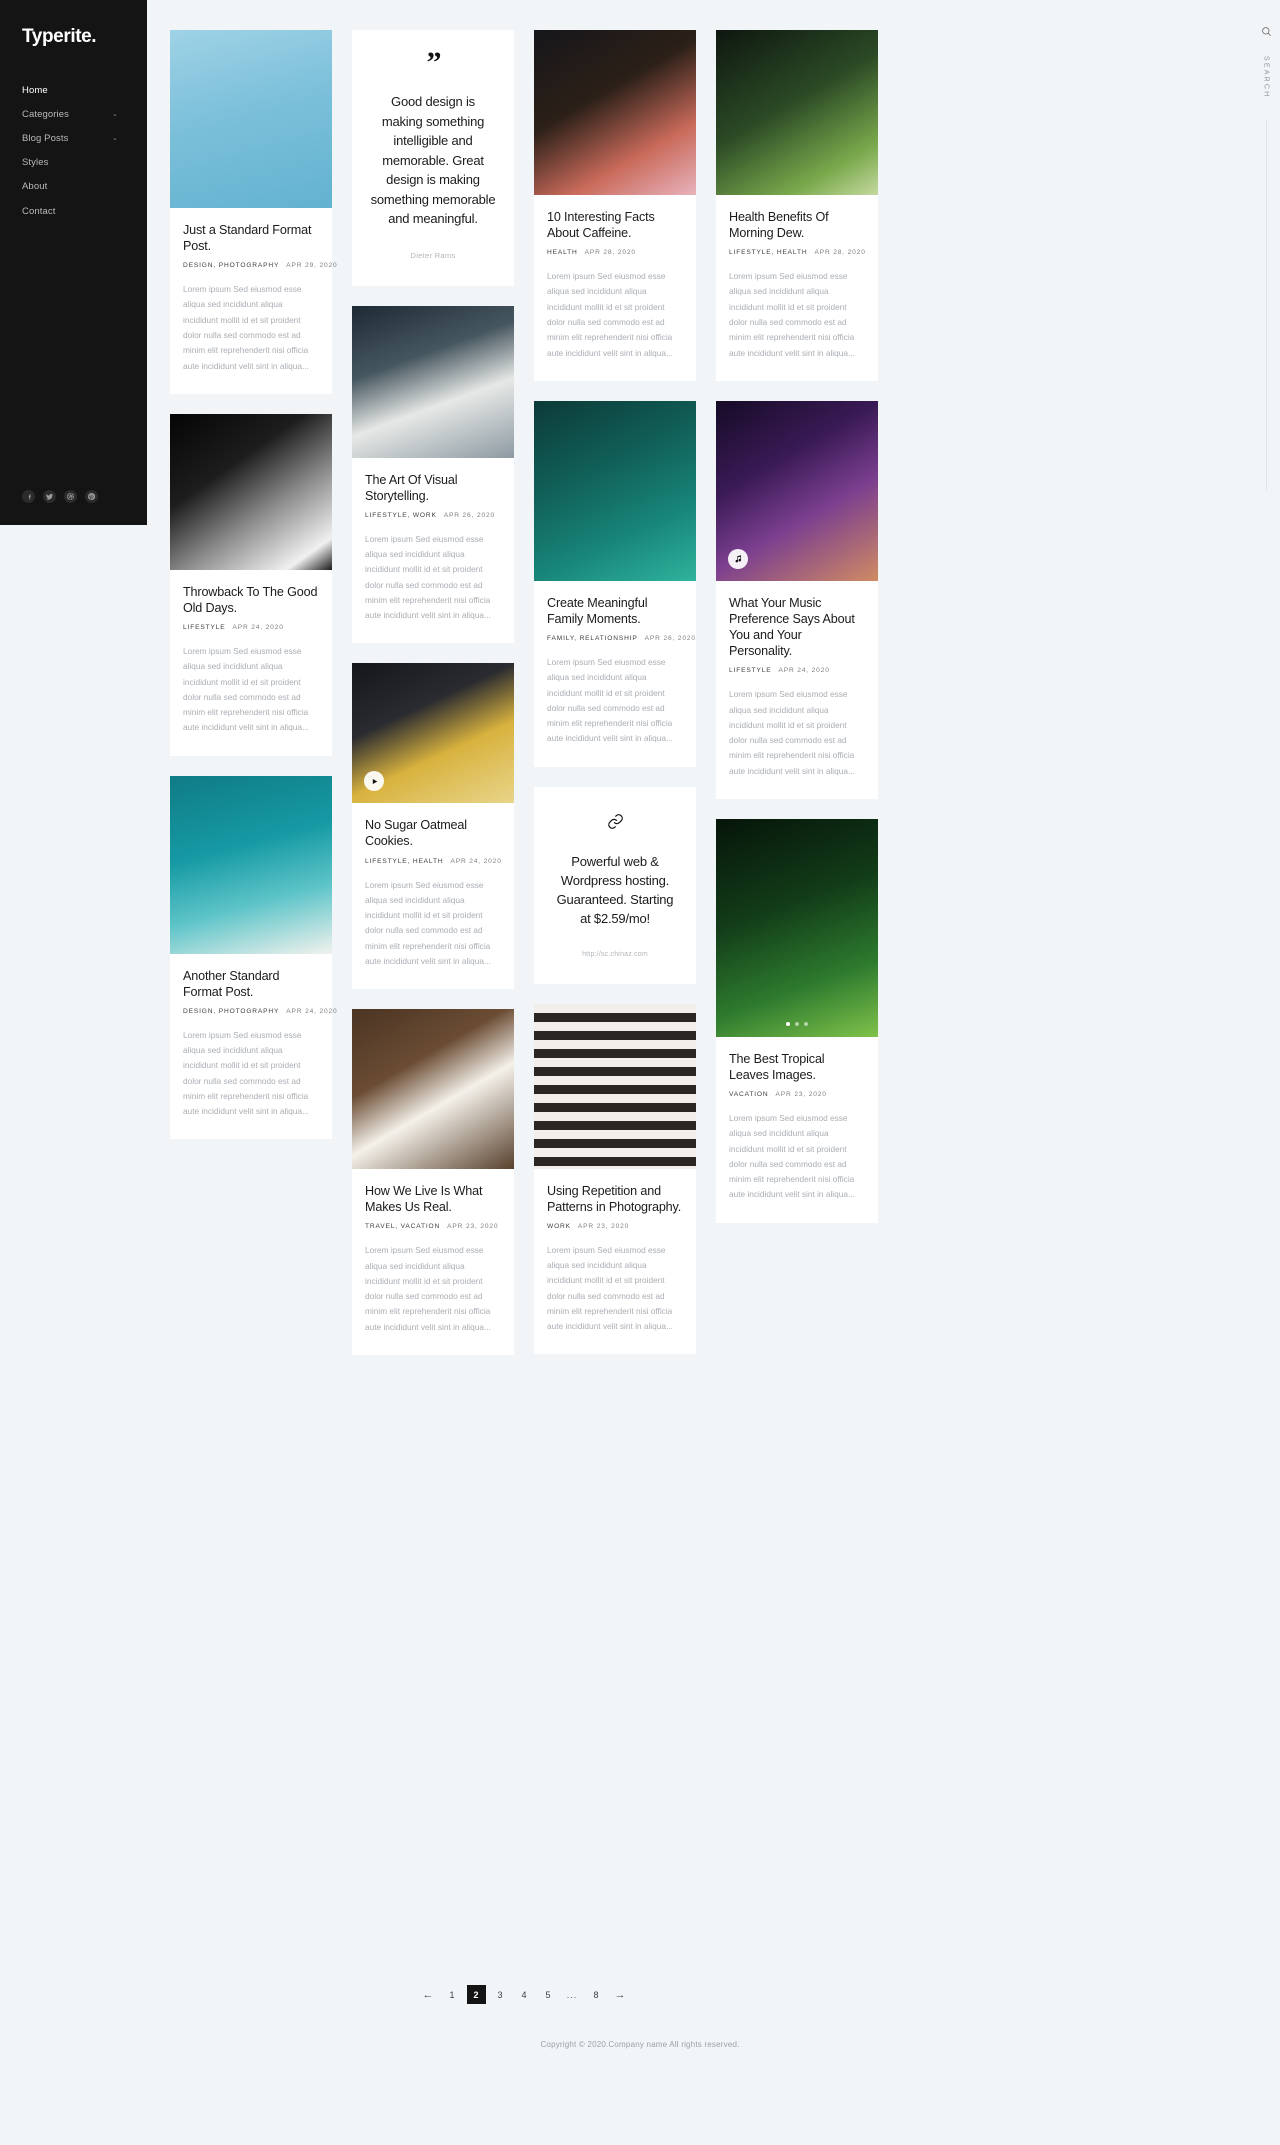 This screenshot has width=1280, height=2145. What do you see at coordinates (524, 1994) in the screenshot?
I see `pagination-page-4: 4` at bounding box center [524, 1994].